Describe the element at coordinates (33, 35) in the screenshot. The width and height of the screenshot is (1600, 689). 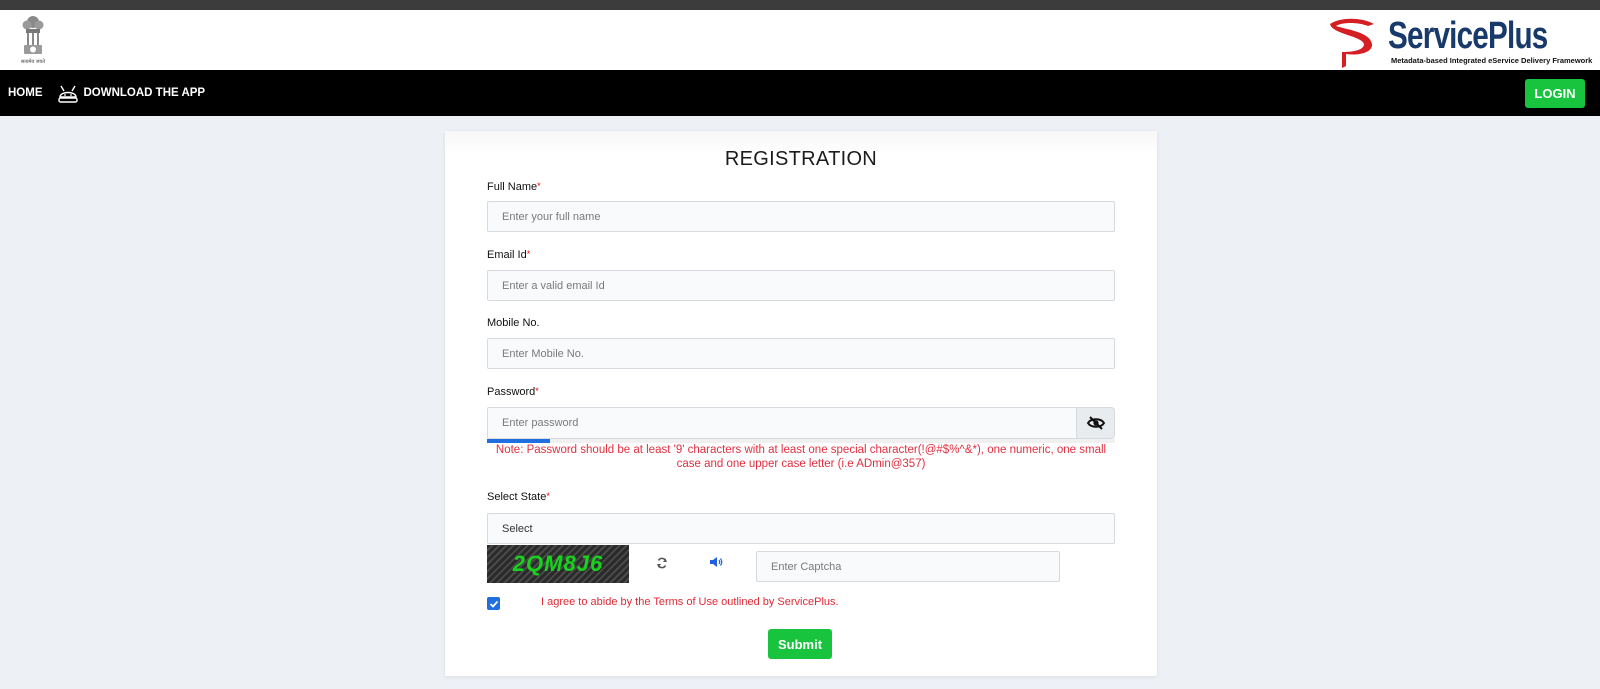
I see `emblem-icon` at that location.